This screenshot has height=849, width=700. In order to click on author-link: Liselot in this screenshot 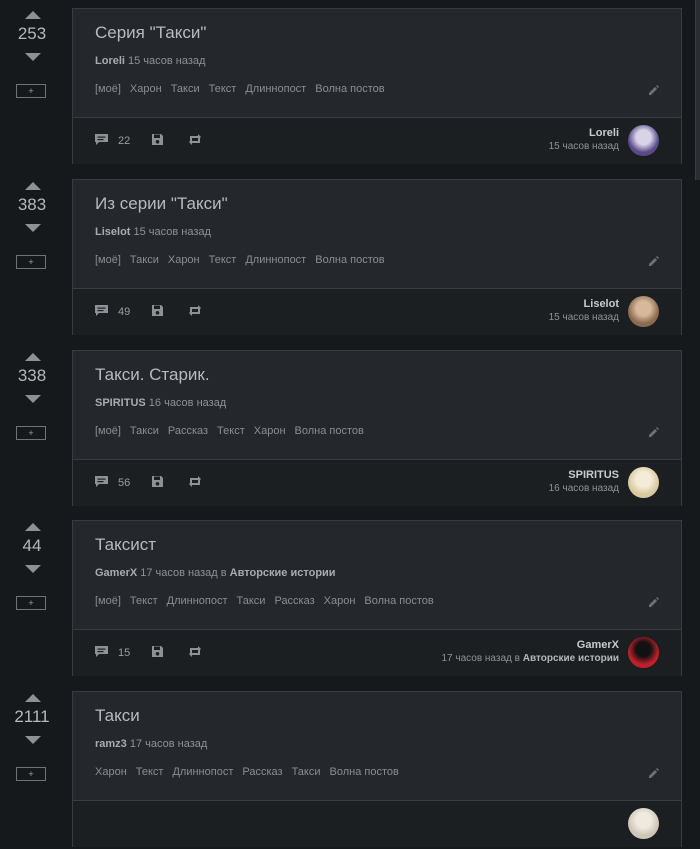, I will do `click(112, 232)`.